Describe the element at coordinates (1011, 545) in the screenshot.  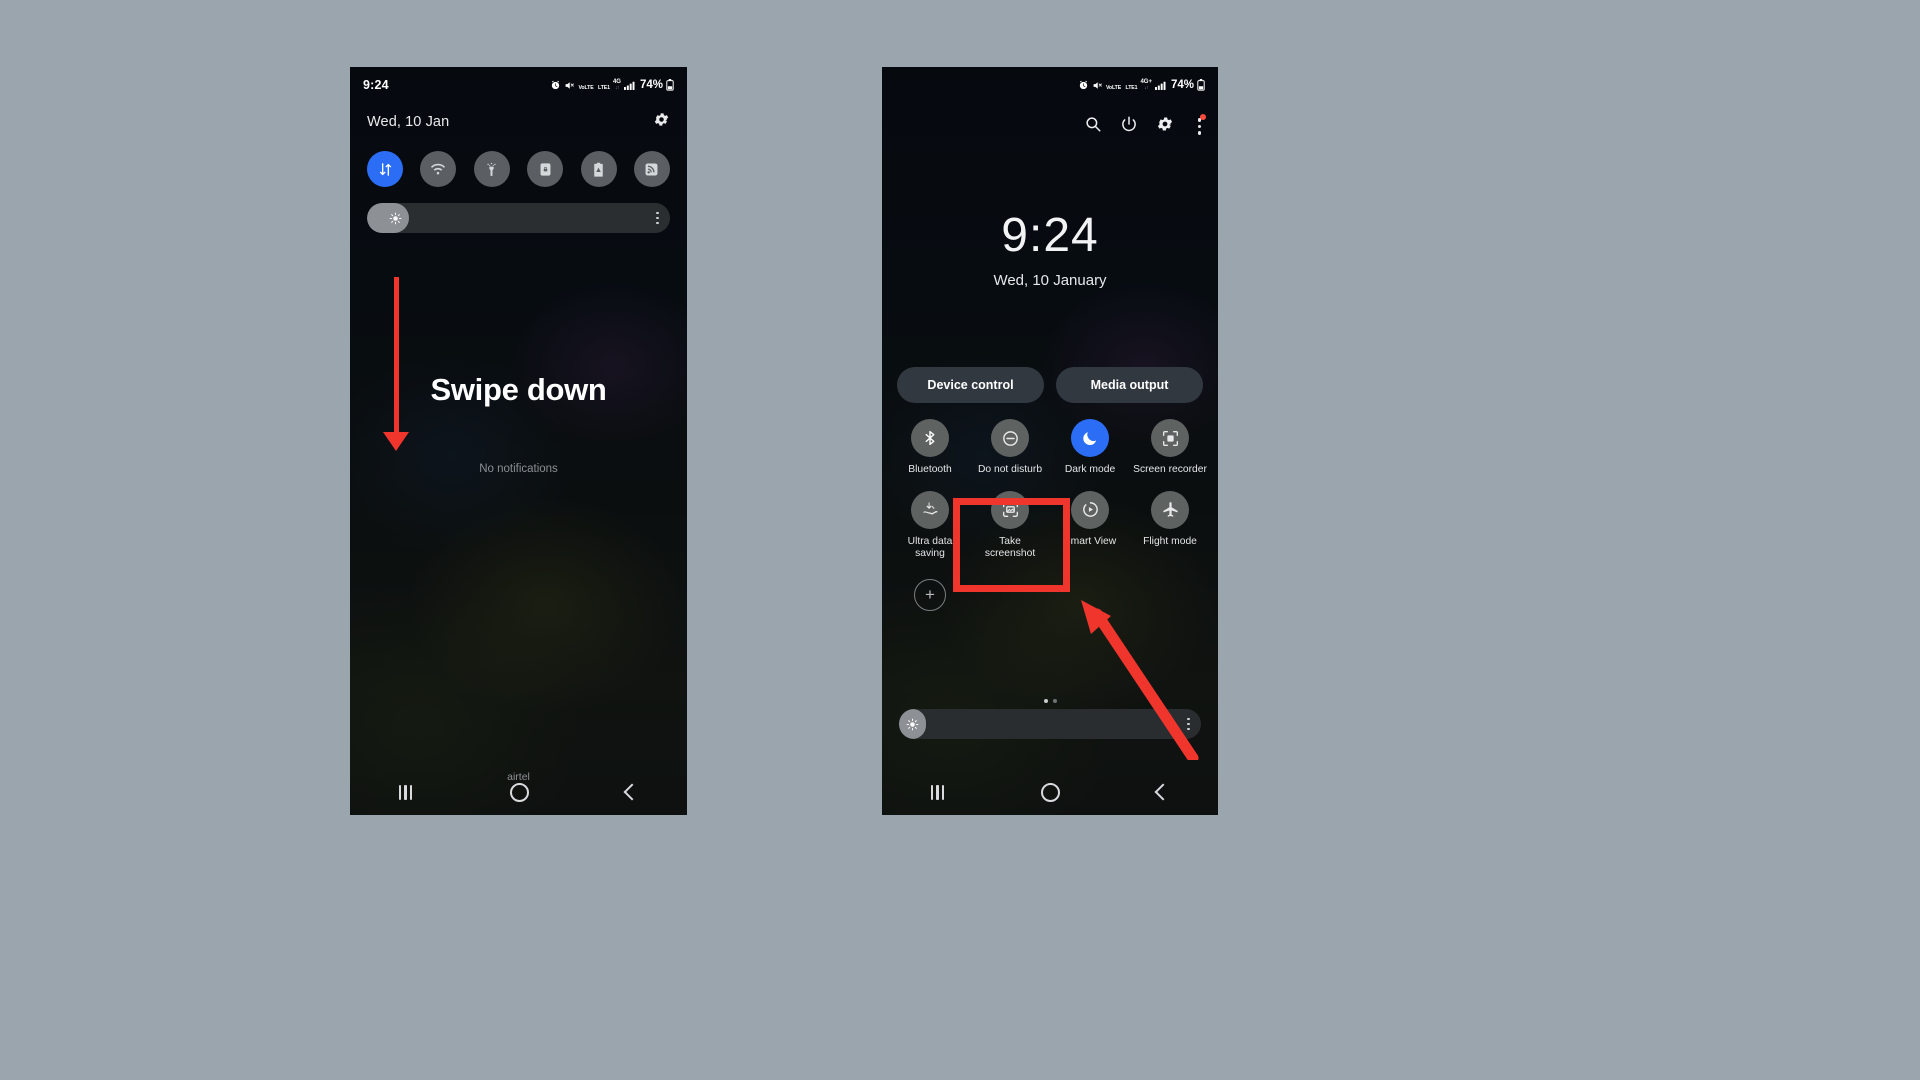
I see `take-screenshot-highlight-box` at that location.